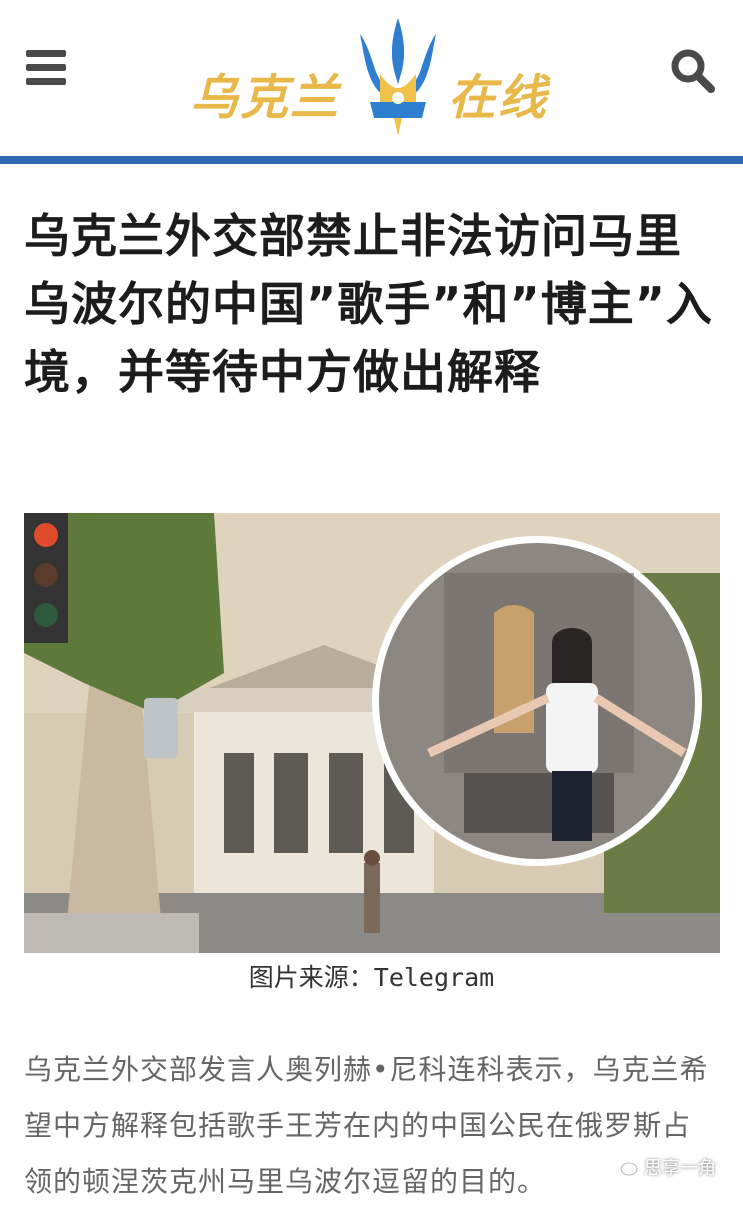 The image size is (743, 1210). Describe the element at coordinates (47, 69) in the screenshot. I see `hamburger-menu-icon` at that location.